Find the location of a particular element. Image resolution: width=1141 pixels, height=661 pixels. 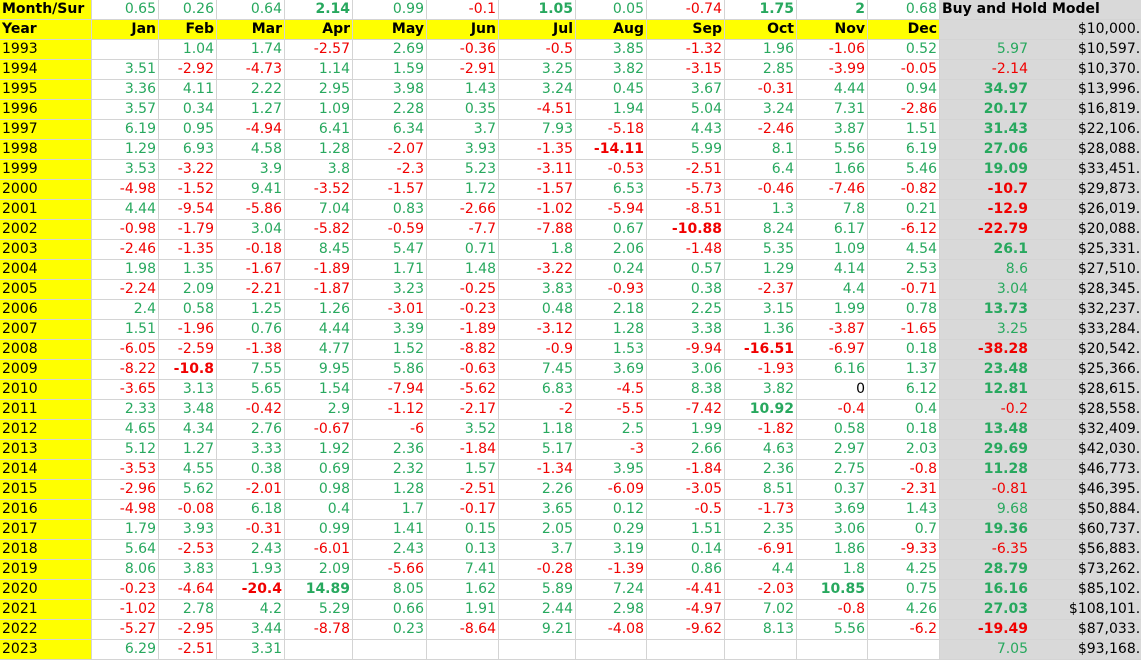

return-cell: 2.05 is located at coordinates (537, 530).